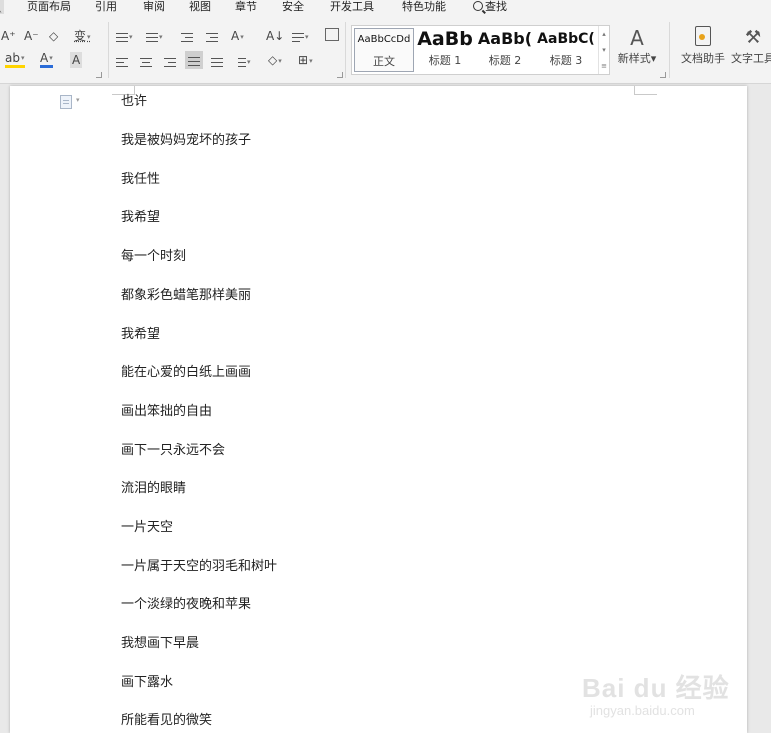 This screenshot has height=733, width=771. What do you see at coordinates (242, 61) in the screenshot?
I see `line-spacing-button: ▾` at bounding box center [242, 61].